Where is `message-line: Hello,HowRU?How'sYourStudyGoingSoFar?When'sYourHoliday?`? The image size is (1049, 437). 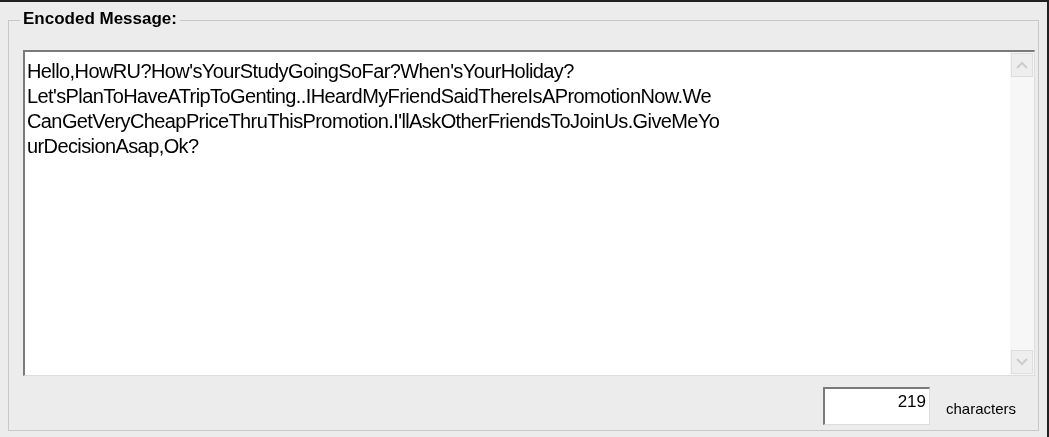
message-line: Hello,HowRU?How'sYourStudyGoingSoFar?When'sYourHoliday? is located at coordinates (301, 71).